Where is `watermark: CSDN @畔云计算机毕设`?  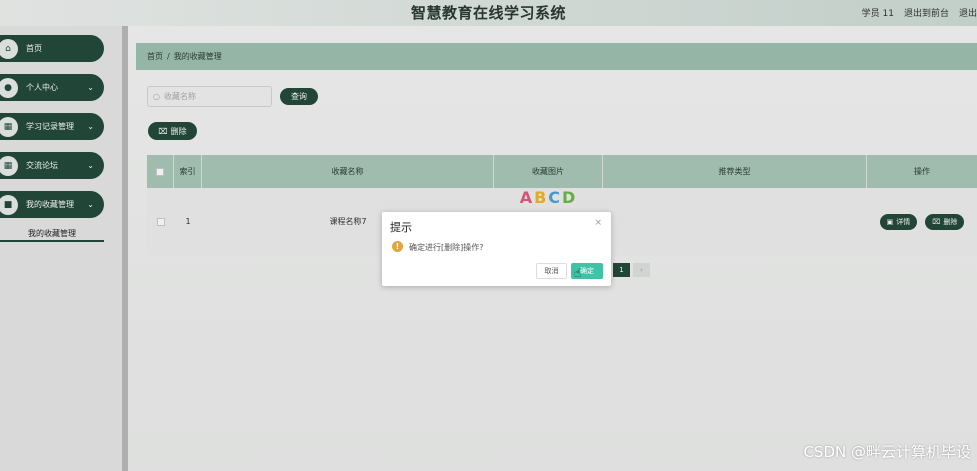
watermark: CSDN @畔云计算机毕设 is located at coordinates (887, 452).